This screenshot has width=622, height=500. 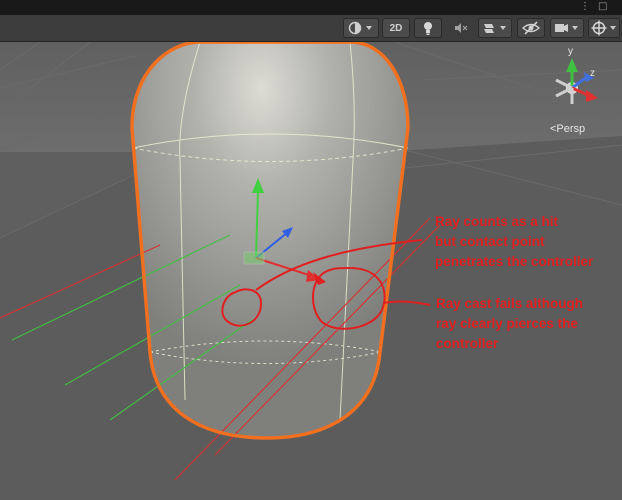 I want to click on audio-mute-icon, so click(x=461, y=28).